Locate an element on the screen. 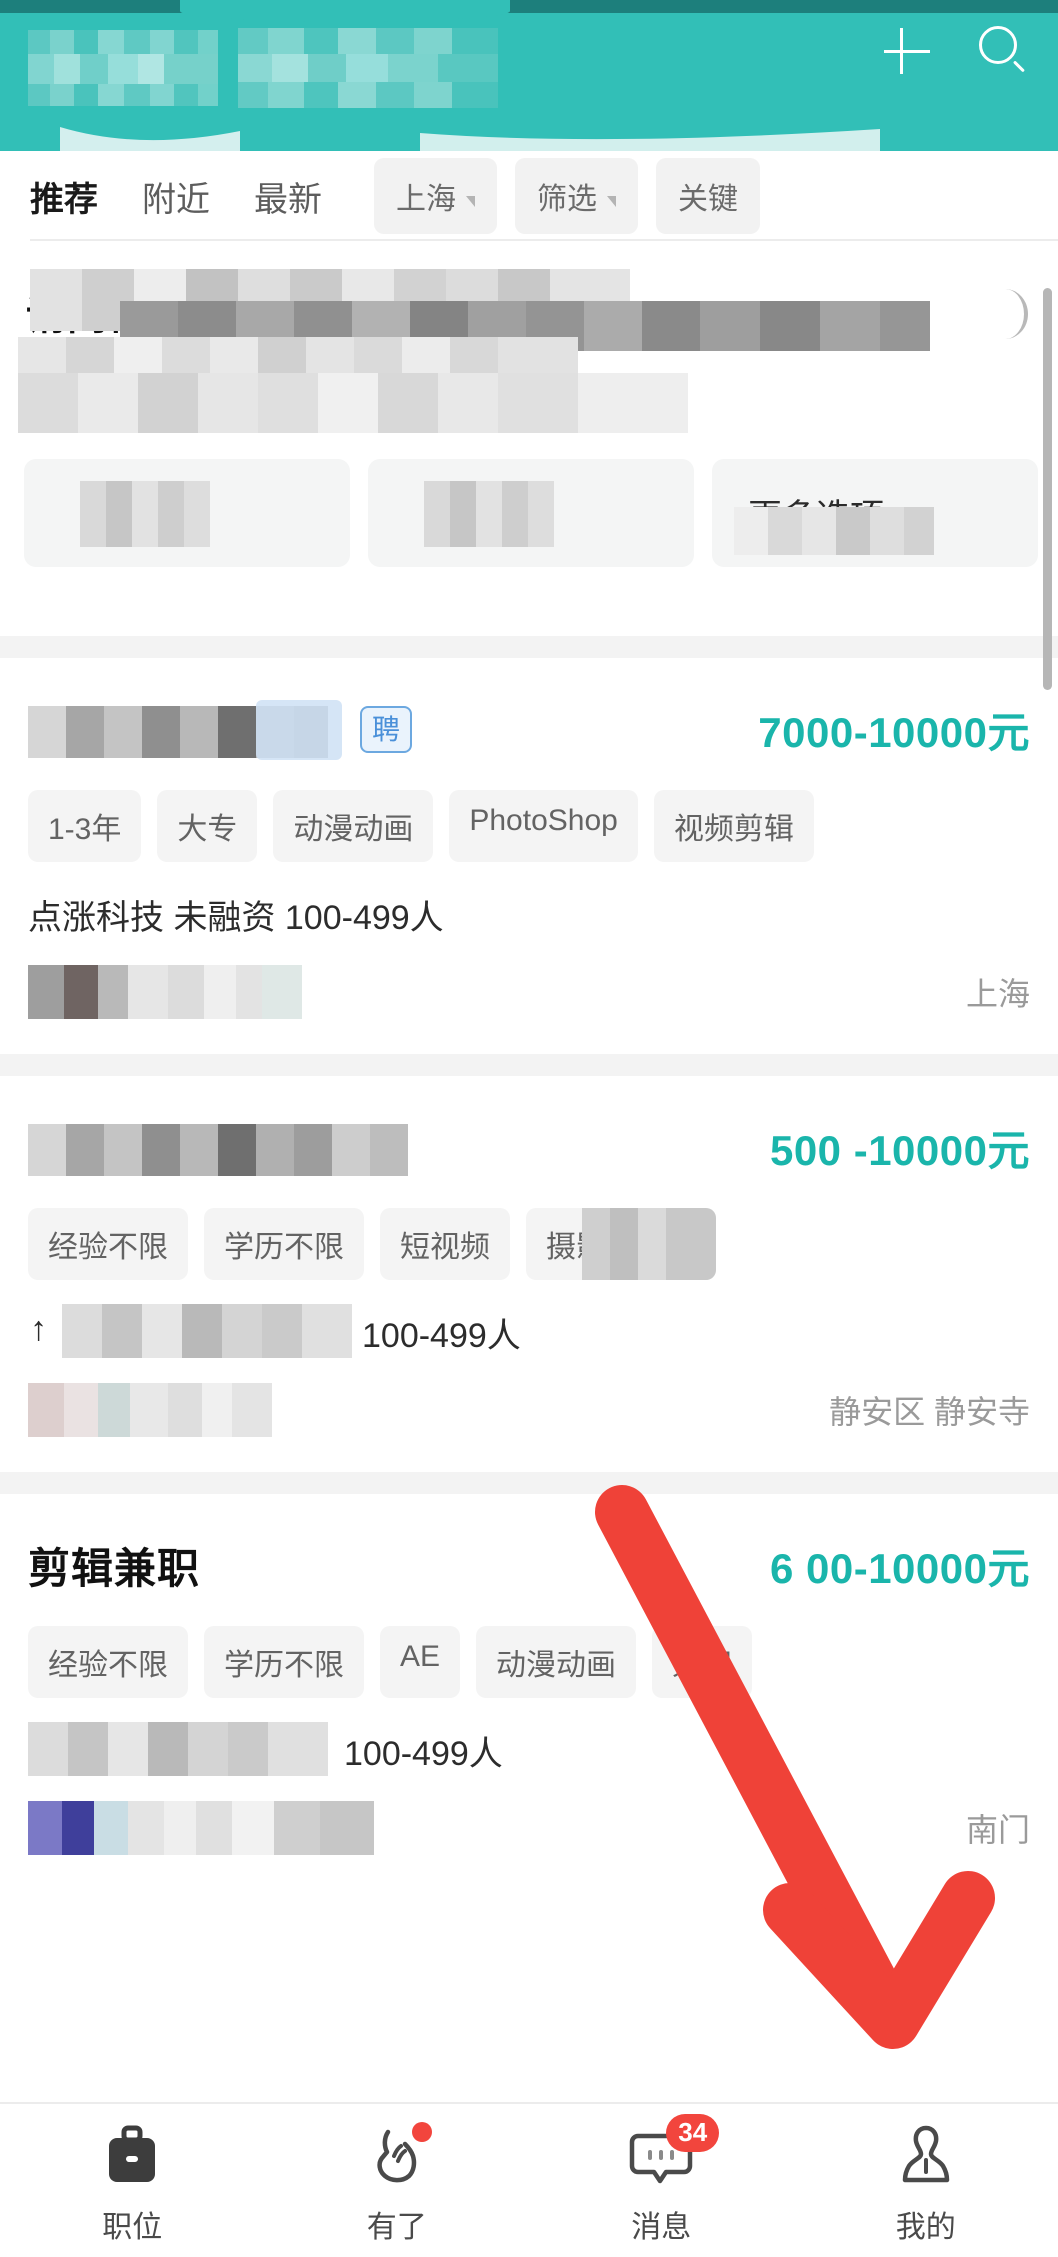 The height and width of the screenshot is (2257, 1058). hand-tap-icon is located at coordinates (398, 2155).